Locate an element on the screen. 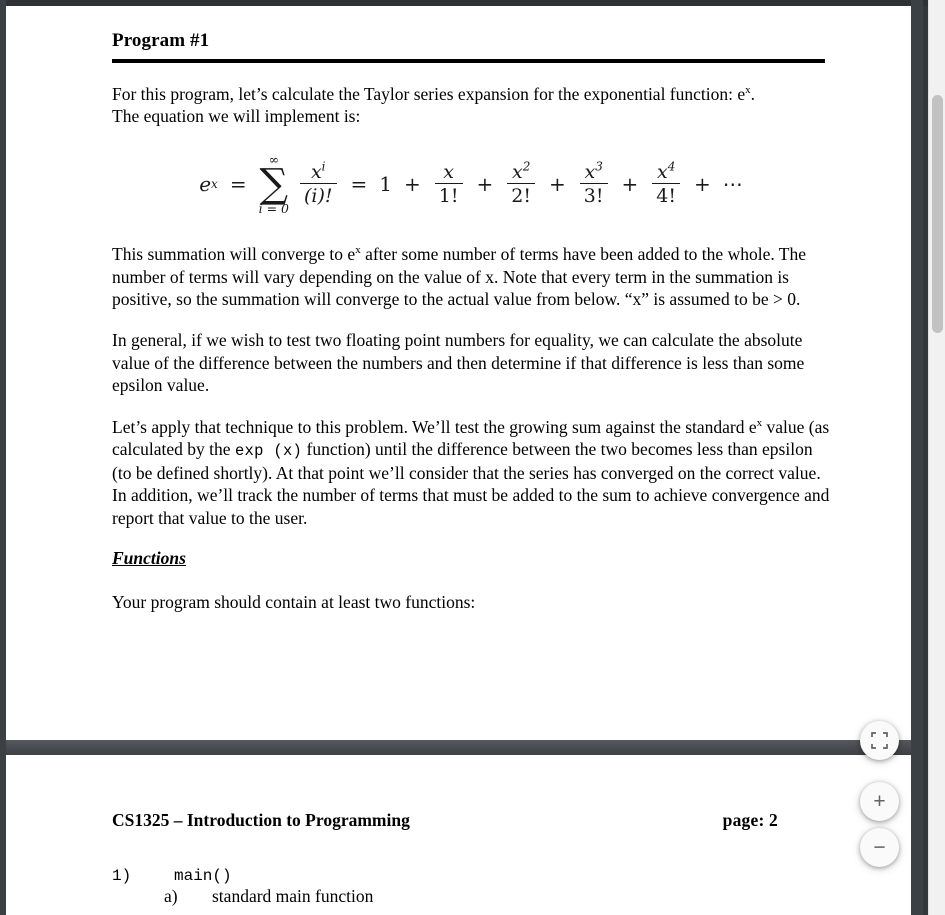 The height and width of the screenshot is (915, 945). summand-num-exponent: i is located at coordinates (323, 167).